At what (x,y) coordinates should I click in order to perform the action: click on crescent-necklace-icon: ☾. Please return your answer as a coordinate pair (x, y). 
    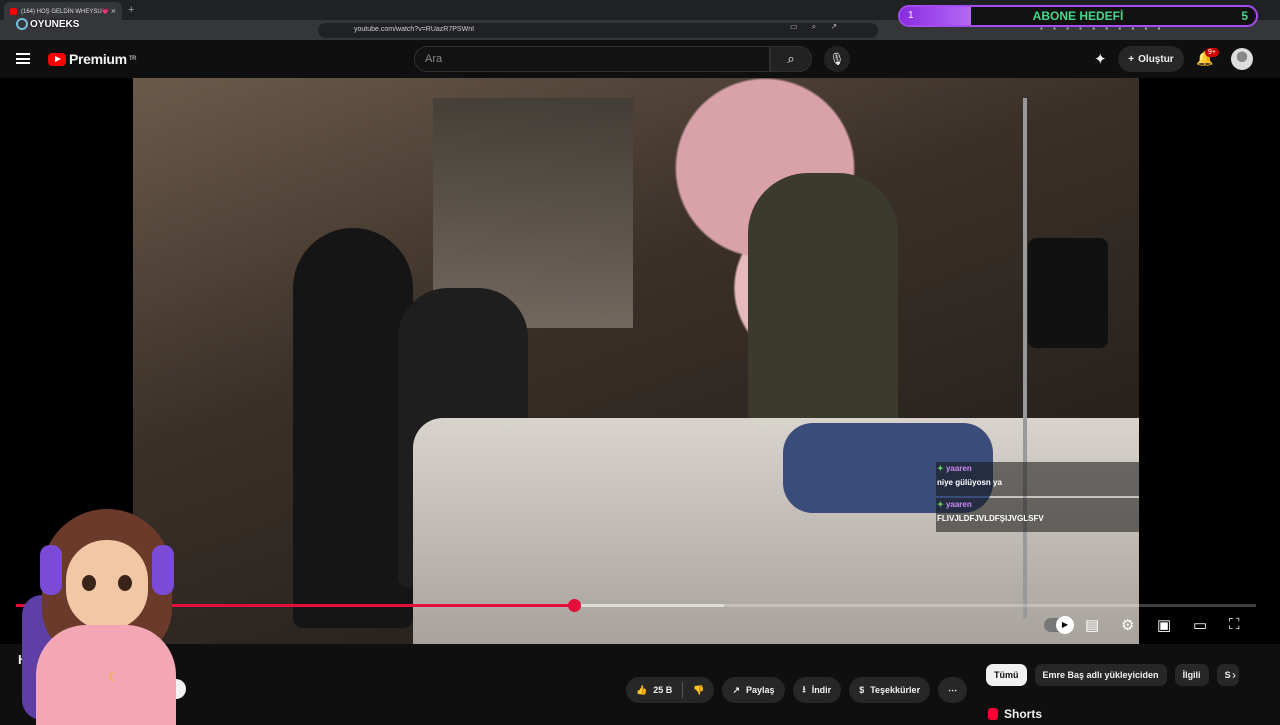
    Looking at the image, I should click on (113, 677).